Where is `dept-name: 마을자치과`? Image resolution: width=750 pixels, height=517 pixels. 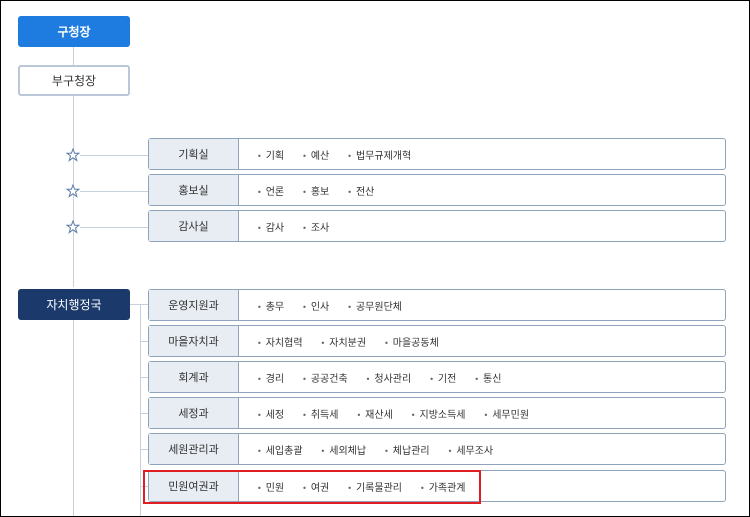
dept-name: 마을자치과 is located at coordinates (194, 341).